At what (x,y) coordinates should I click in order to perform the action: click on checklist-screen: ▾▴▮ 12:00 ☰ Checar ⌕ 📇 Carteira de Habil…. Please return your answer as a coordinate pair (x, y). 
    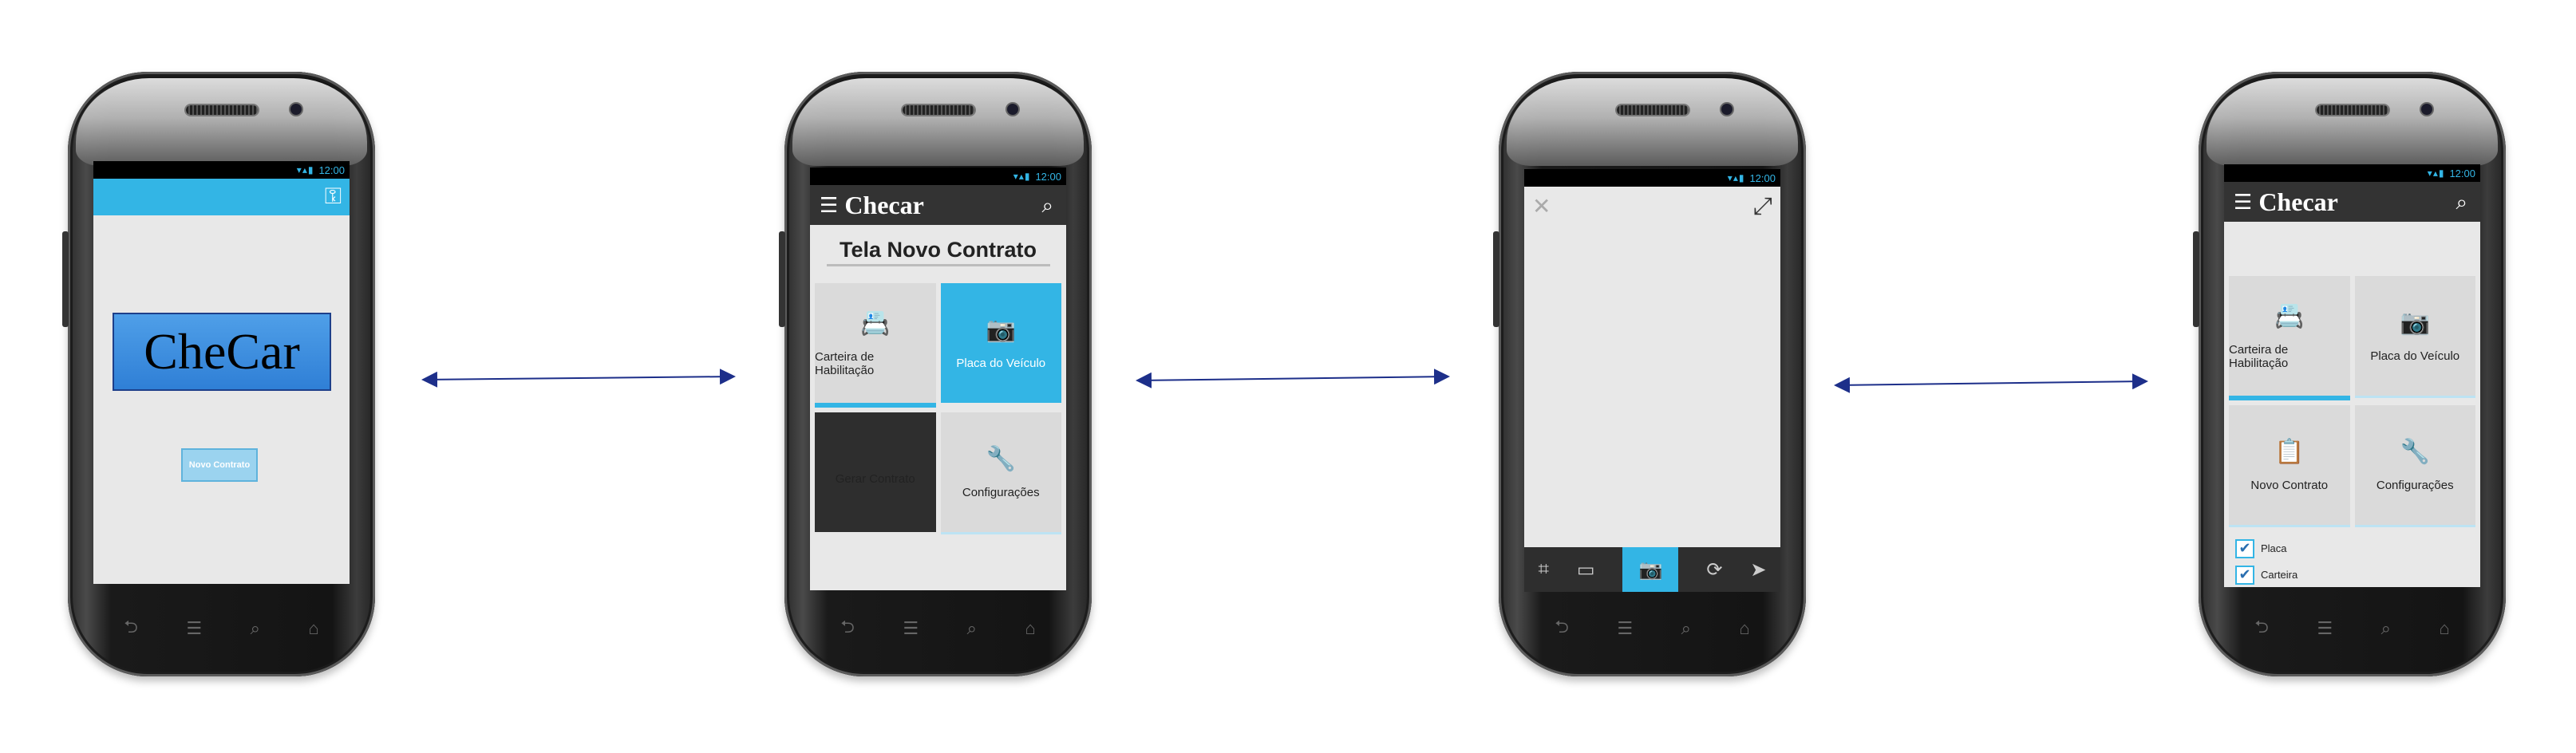
    Looking at the image, I should click on (2352, 376).